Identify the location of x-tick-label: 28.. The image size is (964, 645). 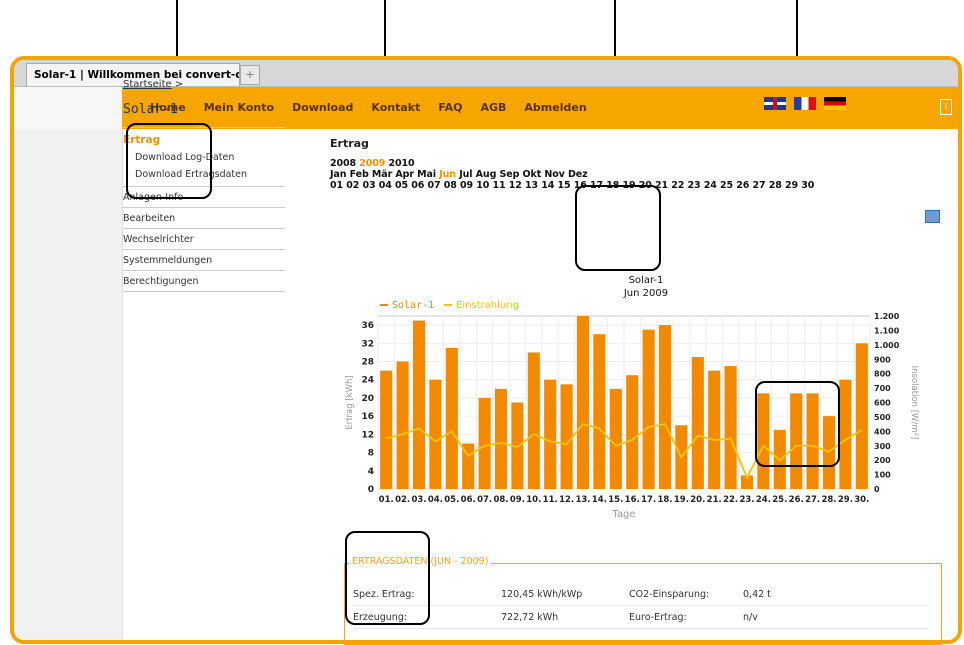
(828, 500).